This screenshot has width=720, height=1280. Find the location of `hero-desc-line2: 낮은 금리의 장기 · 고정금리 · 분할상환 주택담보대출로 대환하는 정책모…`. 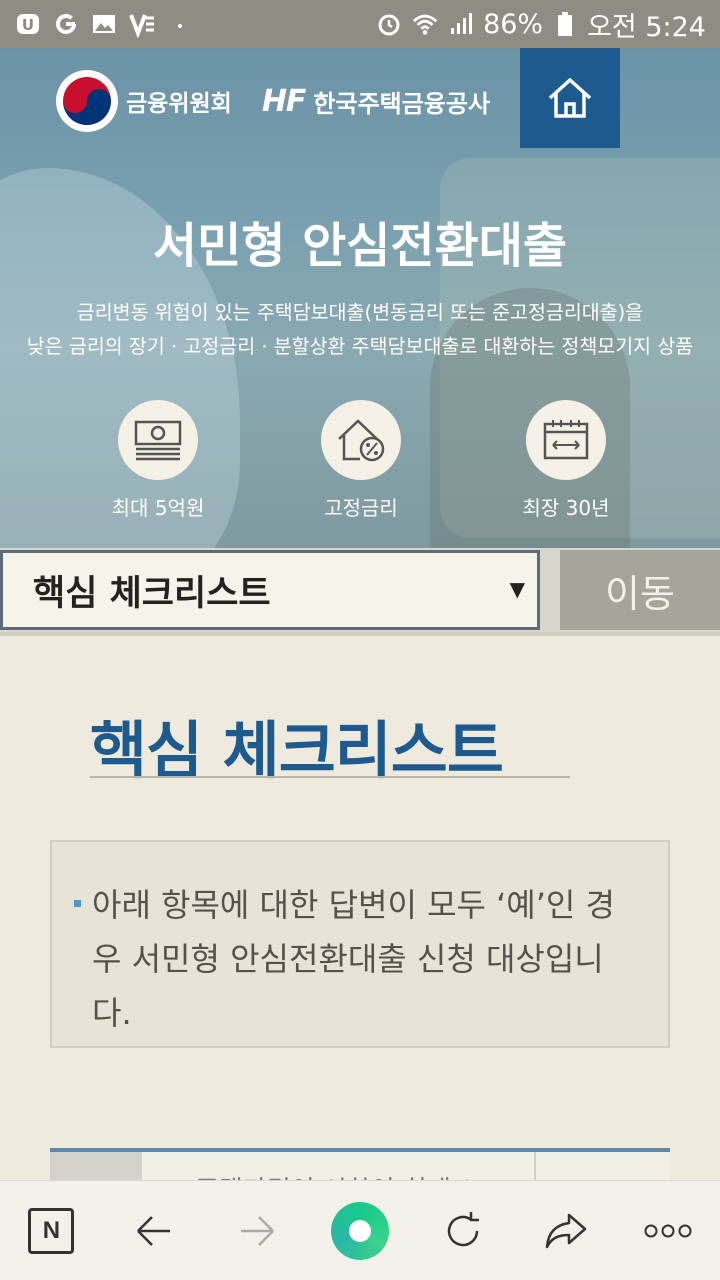

hero-desc-line2: 낮은 금리의 장기 · 고정금리 · 분할상환 주택담보대출로 대환하는 정책모… is located at coordinates (360, 346).